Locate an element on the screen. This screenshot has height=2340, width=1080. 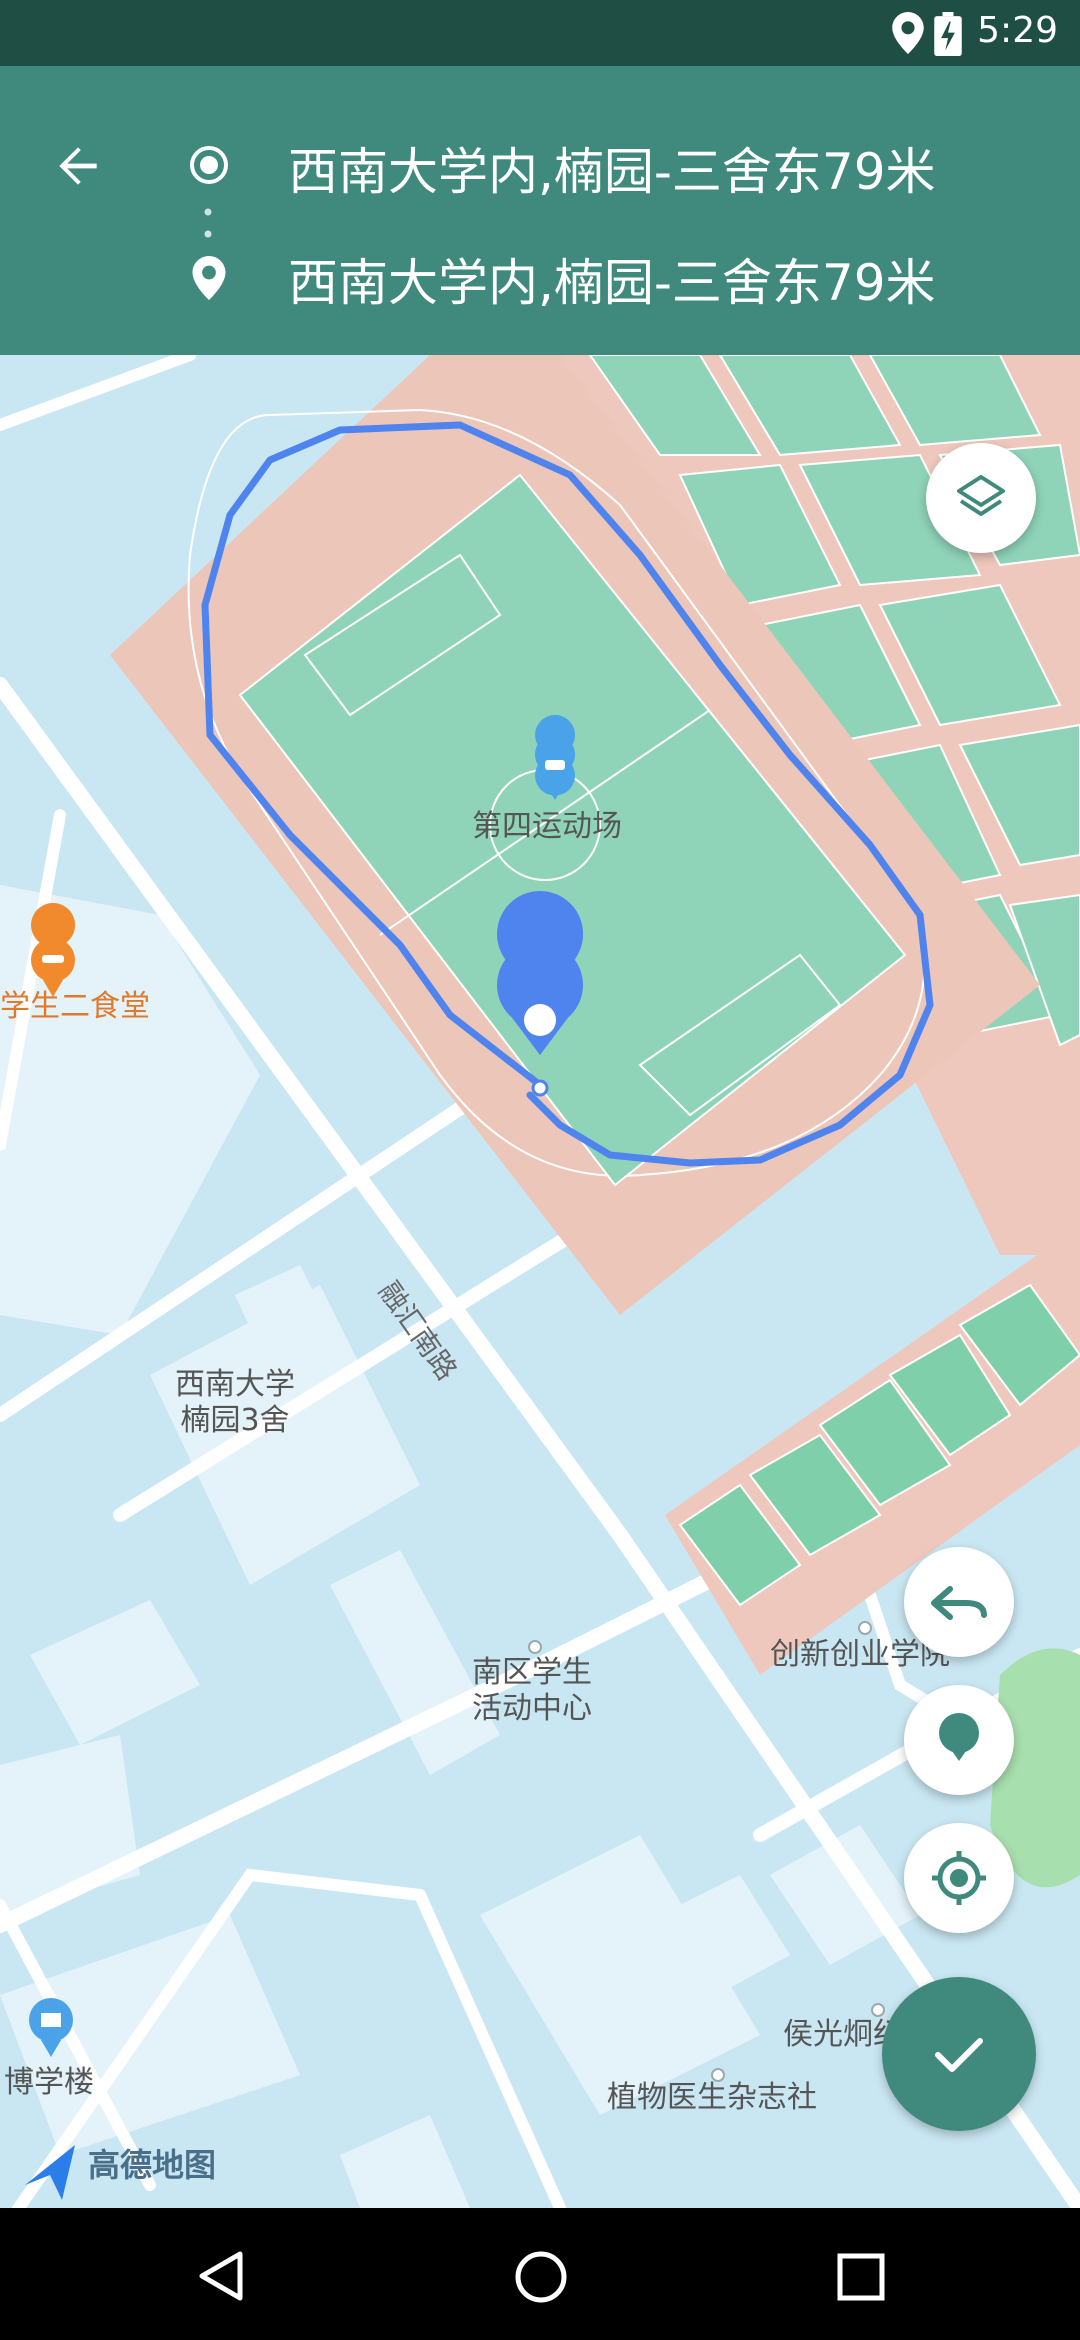
layers-icon is located at coordinates (981, 495).